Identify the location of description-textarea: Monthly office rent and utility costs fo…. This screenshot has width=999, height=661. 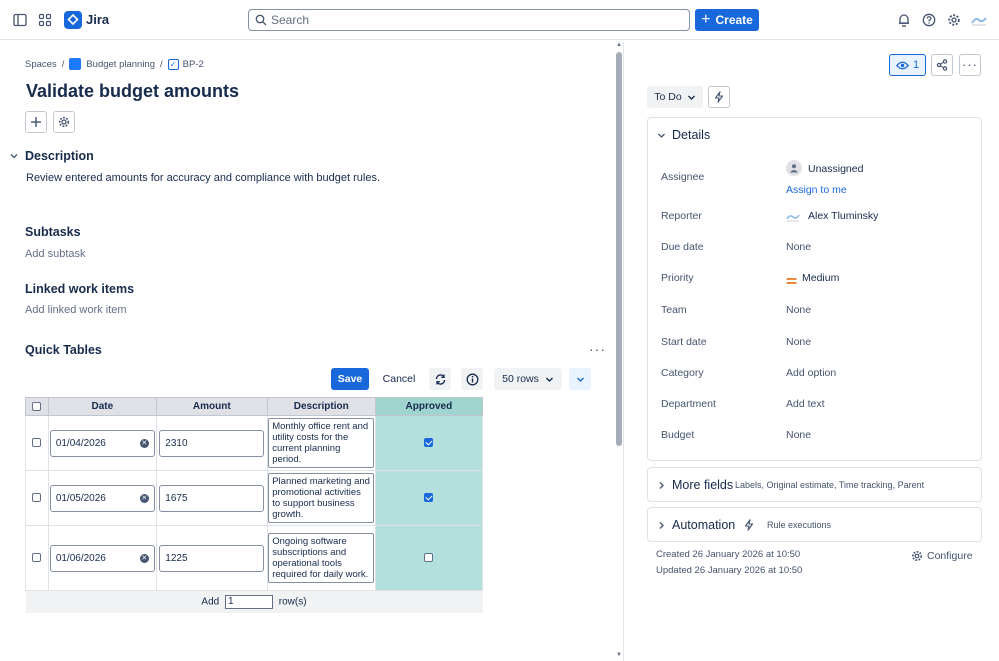
(321, 443).